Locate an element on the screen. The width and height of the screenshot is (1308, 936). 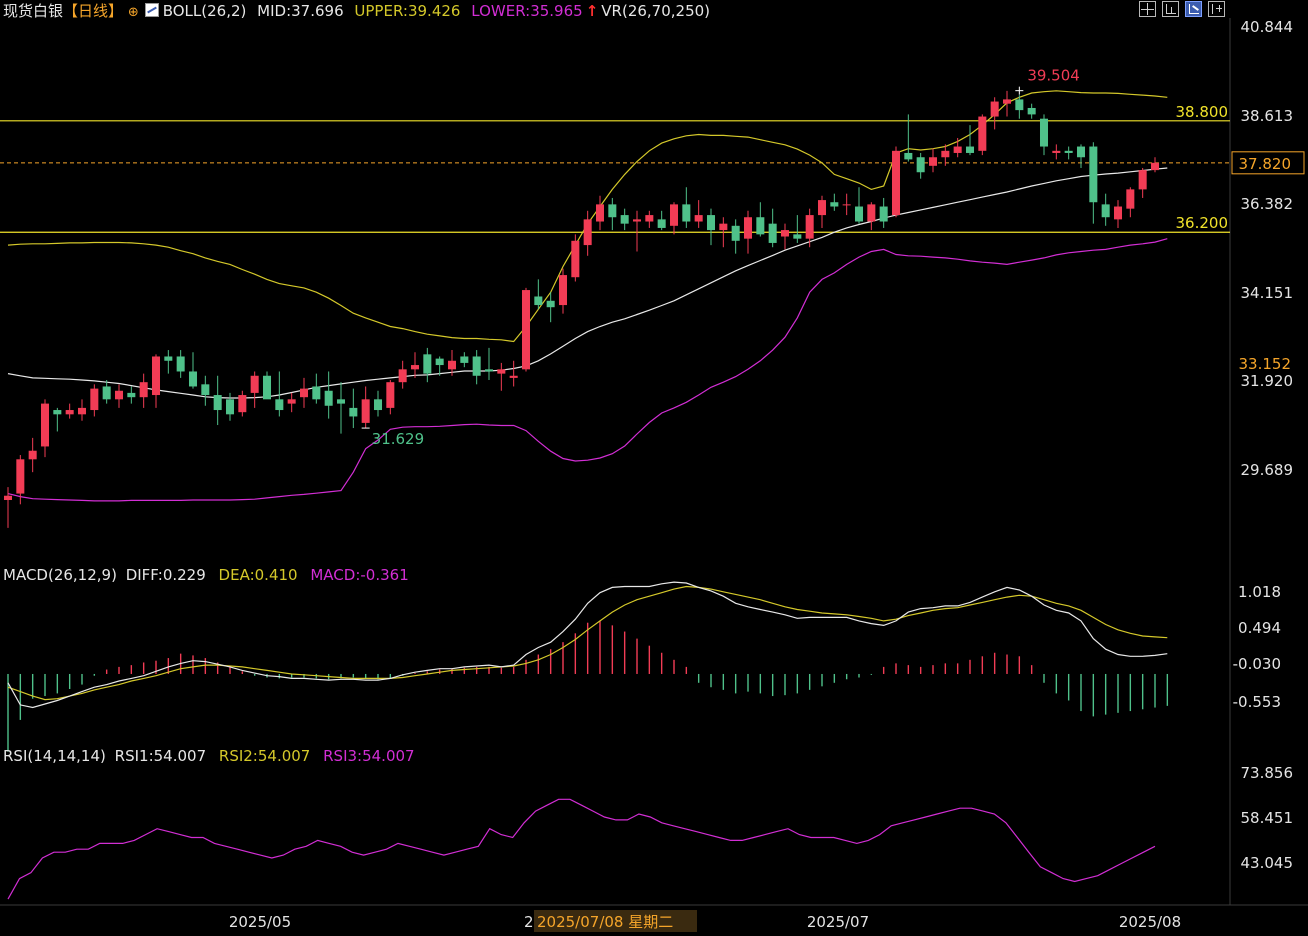
instrument-name: 现货白银 is located at coordinates (33, 11).